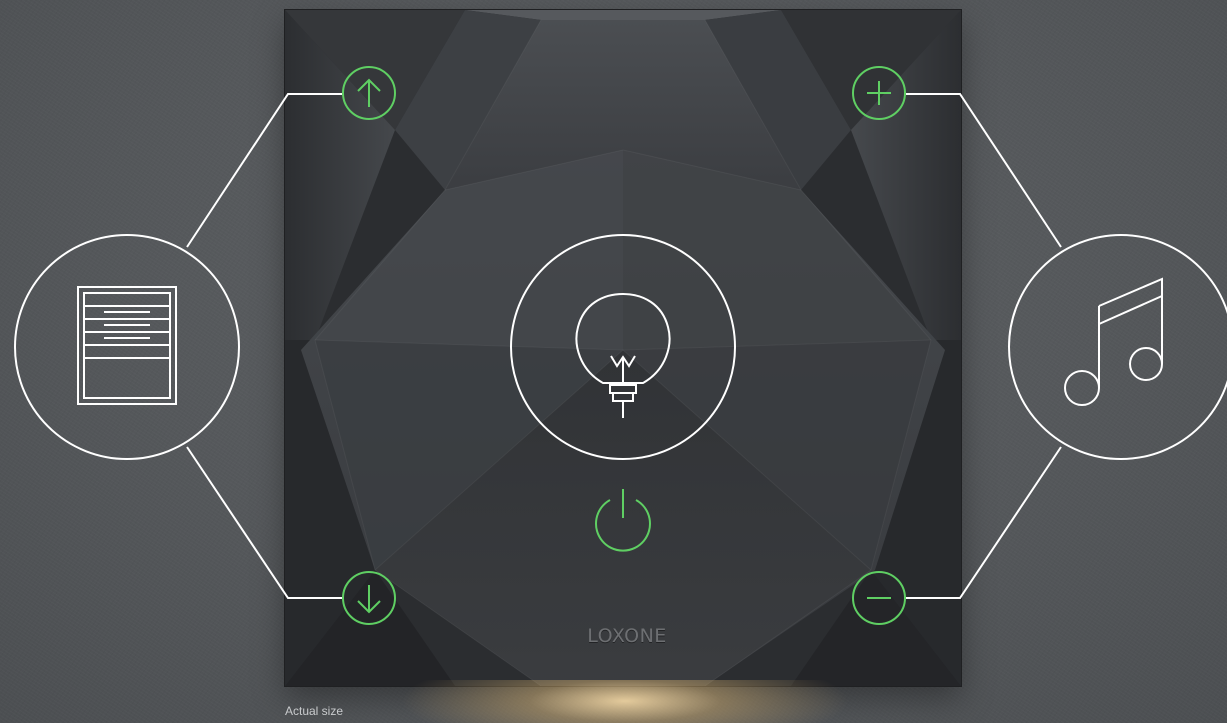 This screenshot has height=723, width=1227. Describe the element at coordinates (1113, 341) in the screenshot. I see `music-note-icon` at that location.